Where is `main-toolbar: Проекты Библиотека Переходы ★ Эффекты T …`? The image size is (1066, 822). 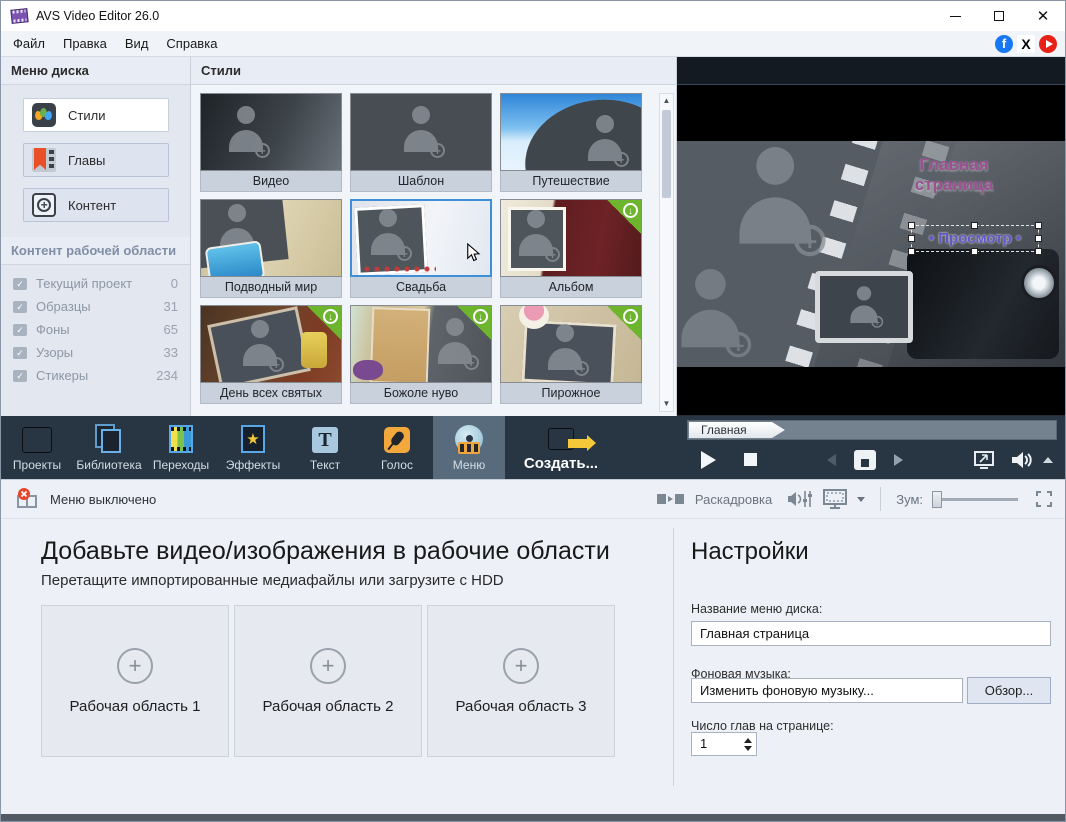
main-toolbar: Проекты Библиотека Переходы ★ Эффекты T … is located at coordinates (533, 447).